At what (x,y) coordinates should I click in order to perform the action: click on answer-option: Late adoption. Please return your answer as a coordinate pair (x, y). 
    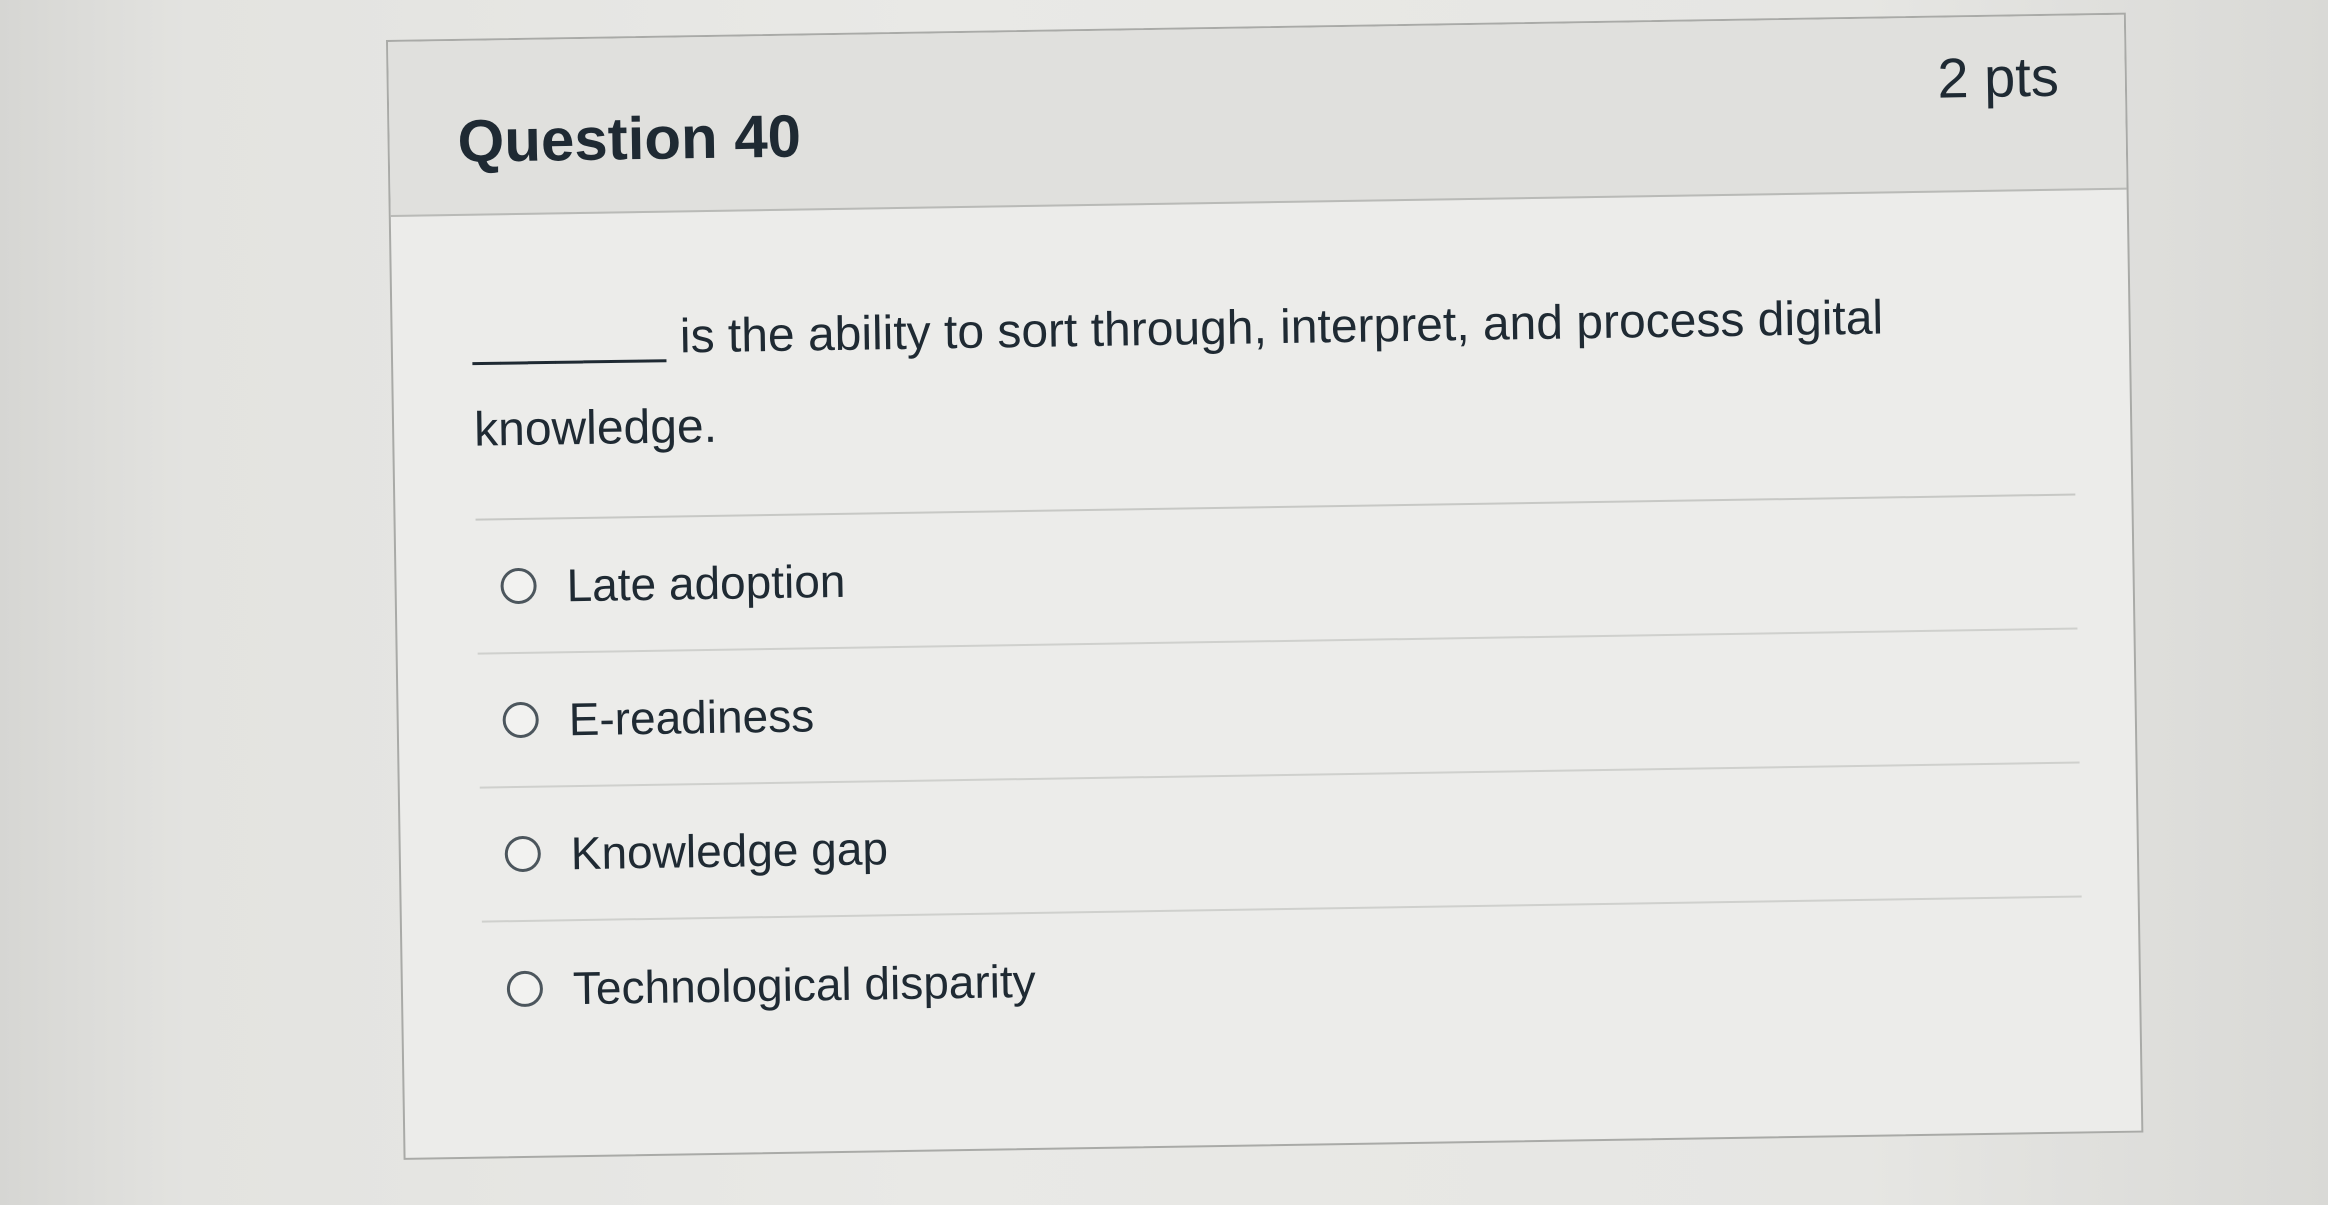
    Looking at the image, I should click on (1276, 575).